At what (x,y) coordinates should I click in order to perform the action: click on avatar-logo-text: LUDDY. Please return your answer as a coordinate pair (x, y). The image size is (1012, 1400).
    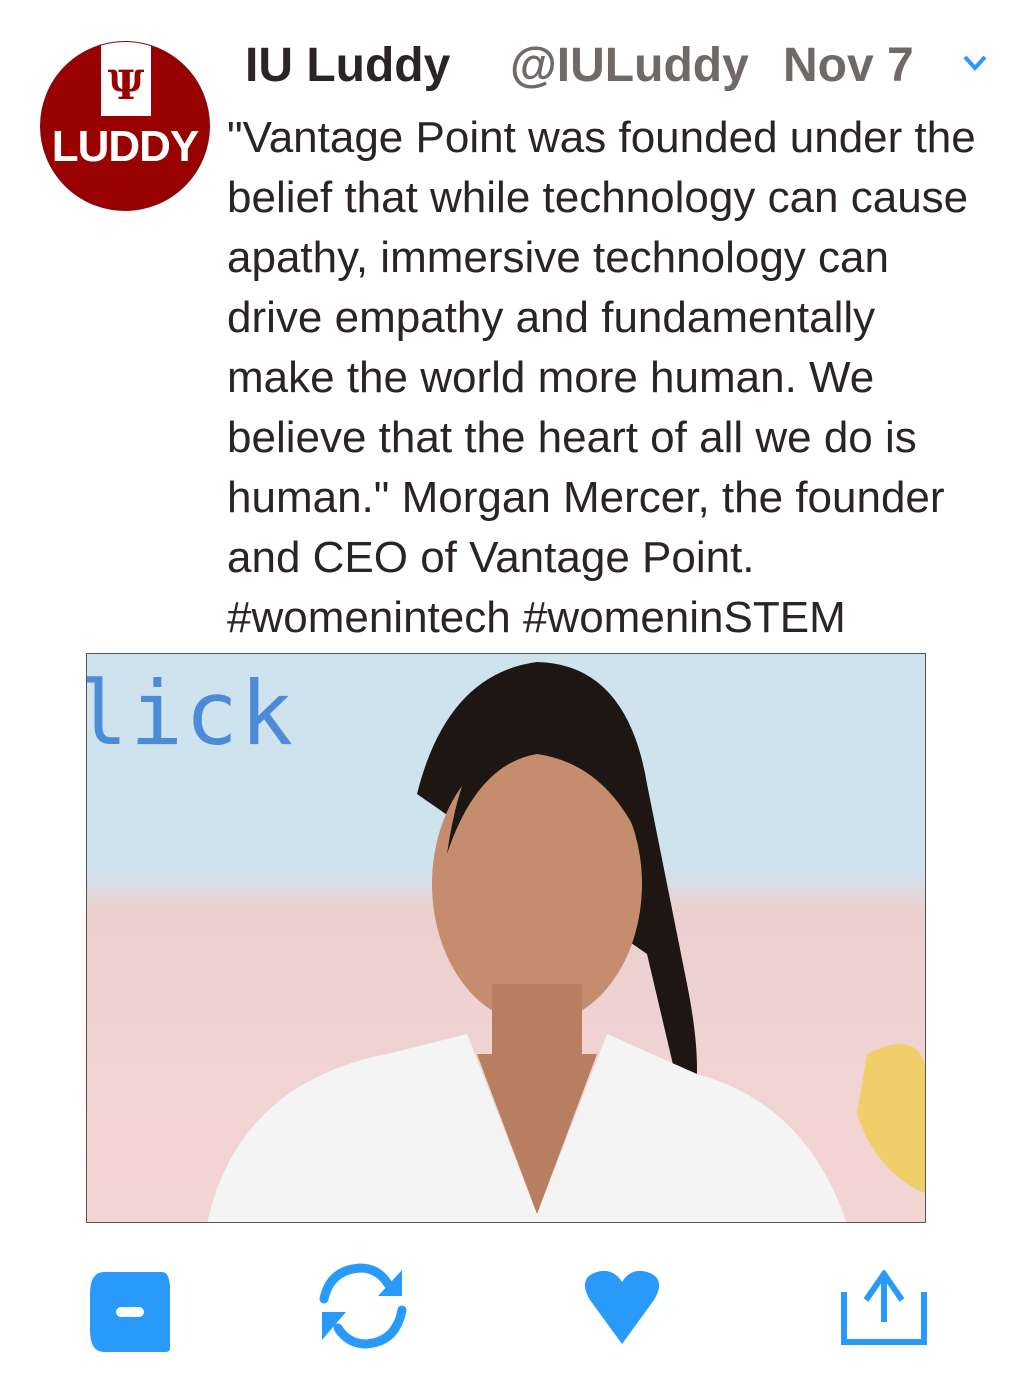
    Looking at the image, I should click on (125, 146).